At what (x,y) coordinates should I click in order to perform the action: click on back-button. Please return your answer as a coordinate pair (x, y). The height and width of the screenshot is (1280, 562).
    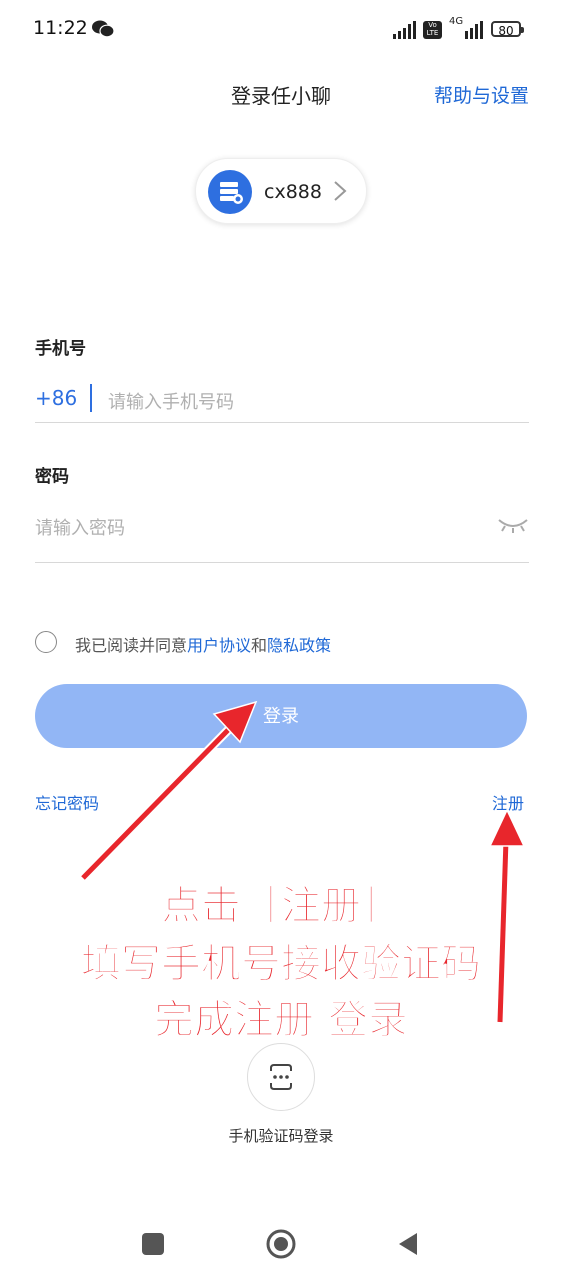
    Looking at the image, I should click on (408, 1244).